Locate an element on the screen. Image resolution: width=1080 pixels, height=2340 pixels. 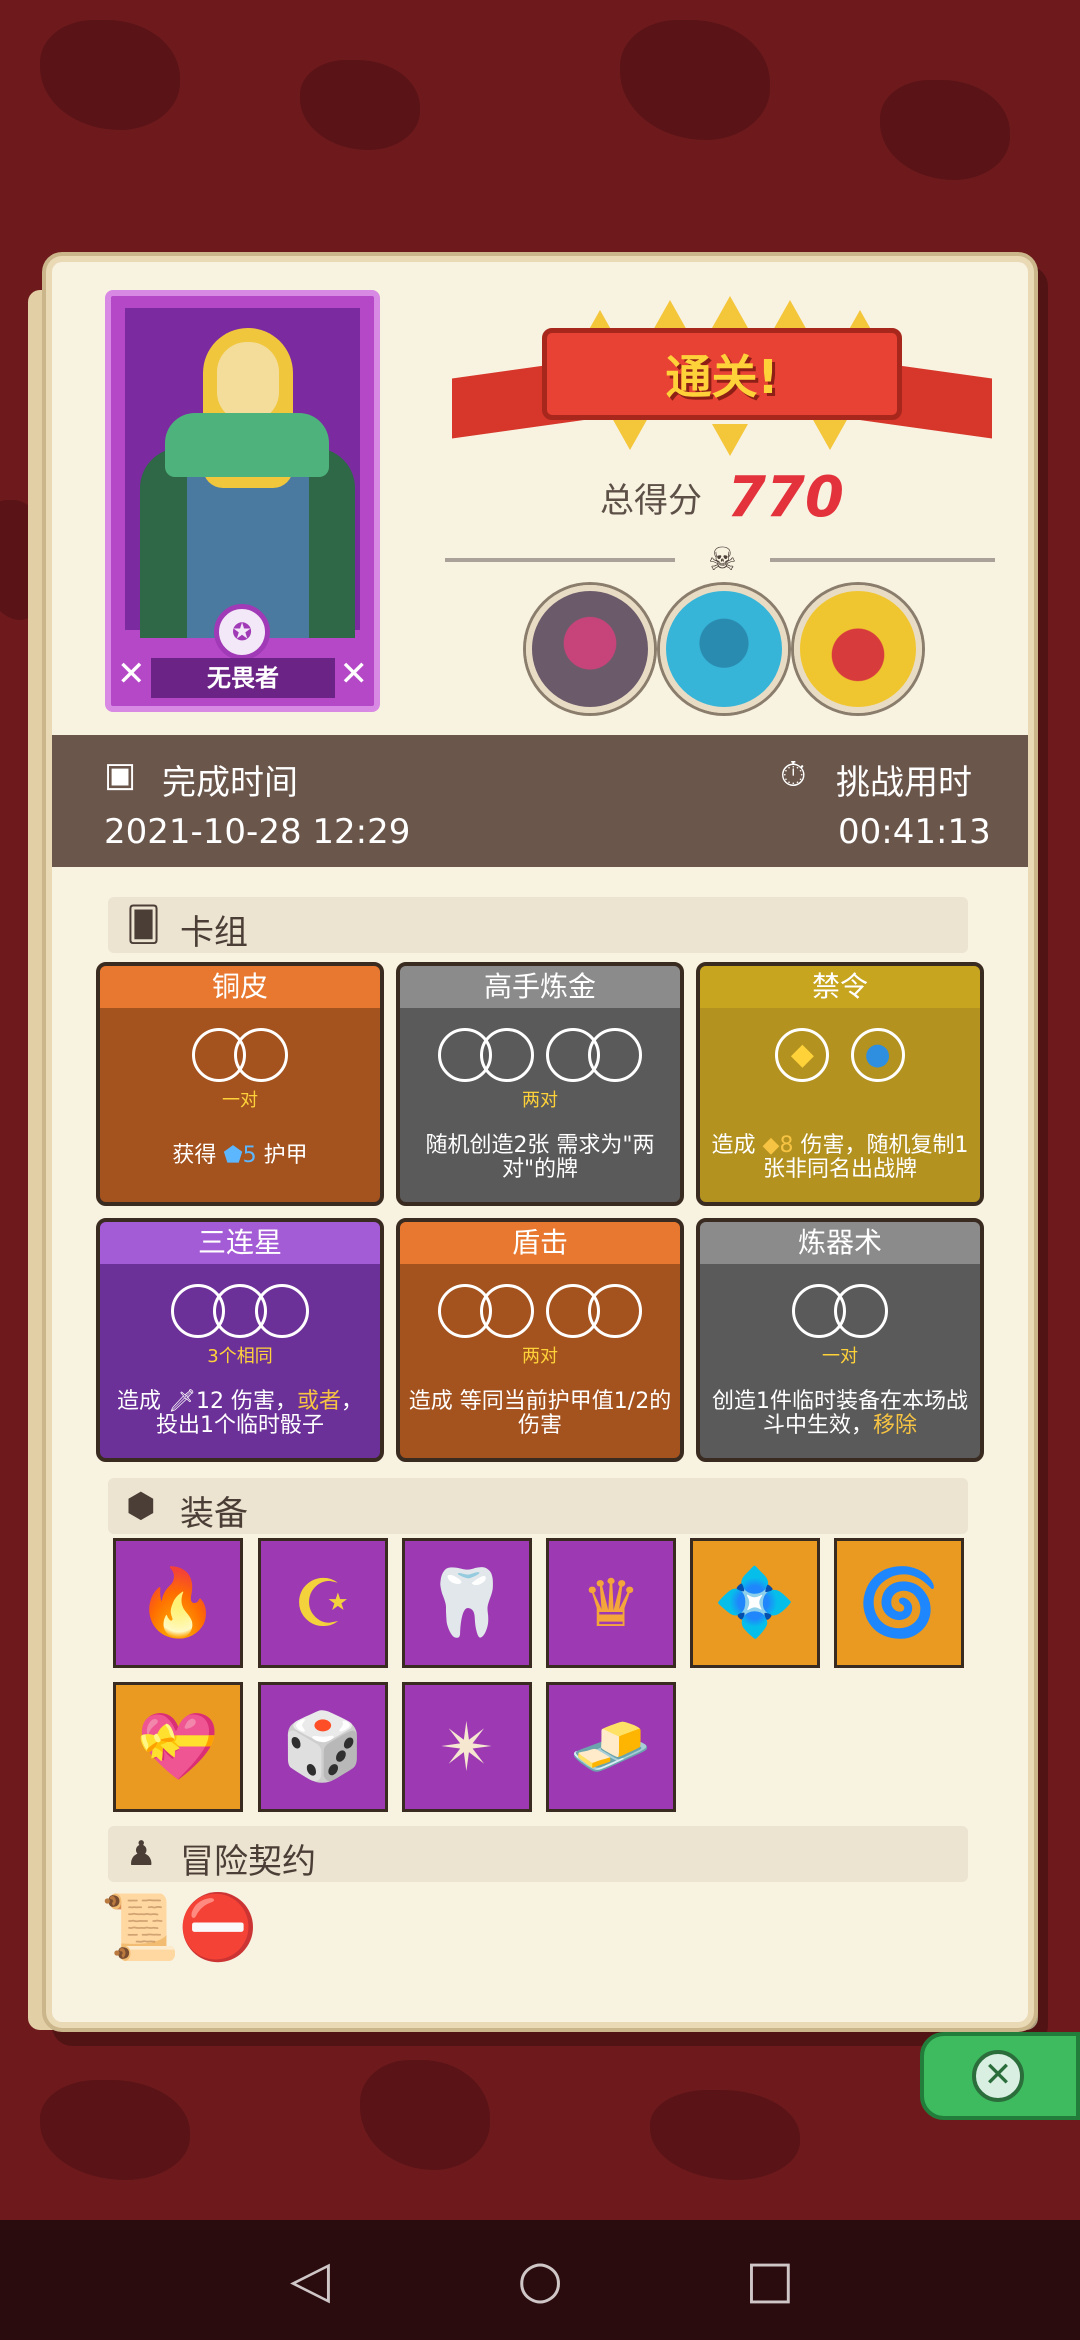
equipment-slot: 🔥 is located at coordinates (178, 1603).